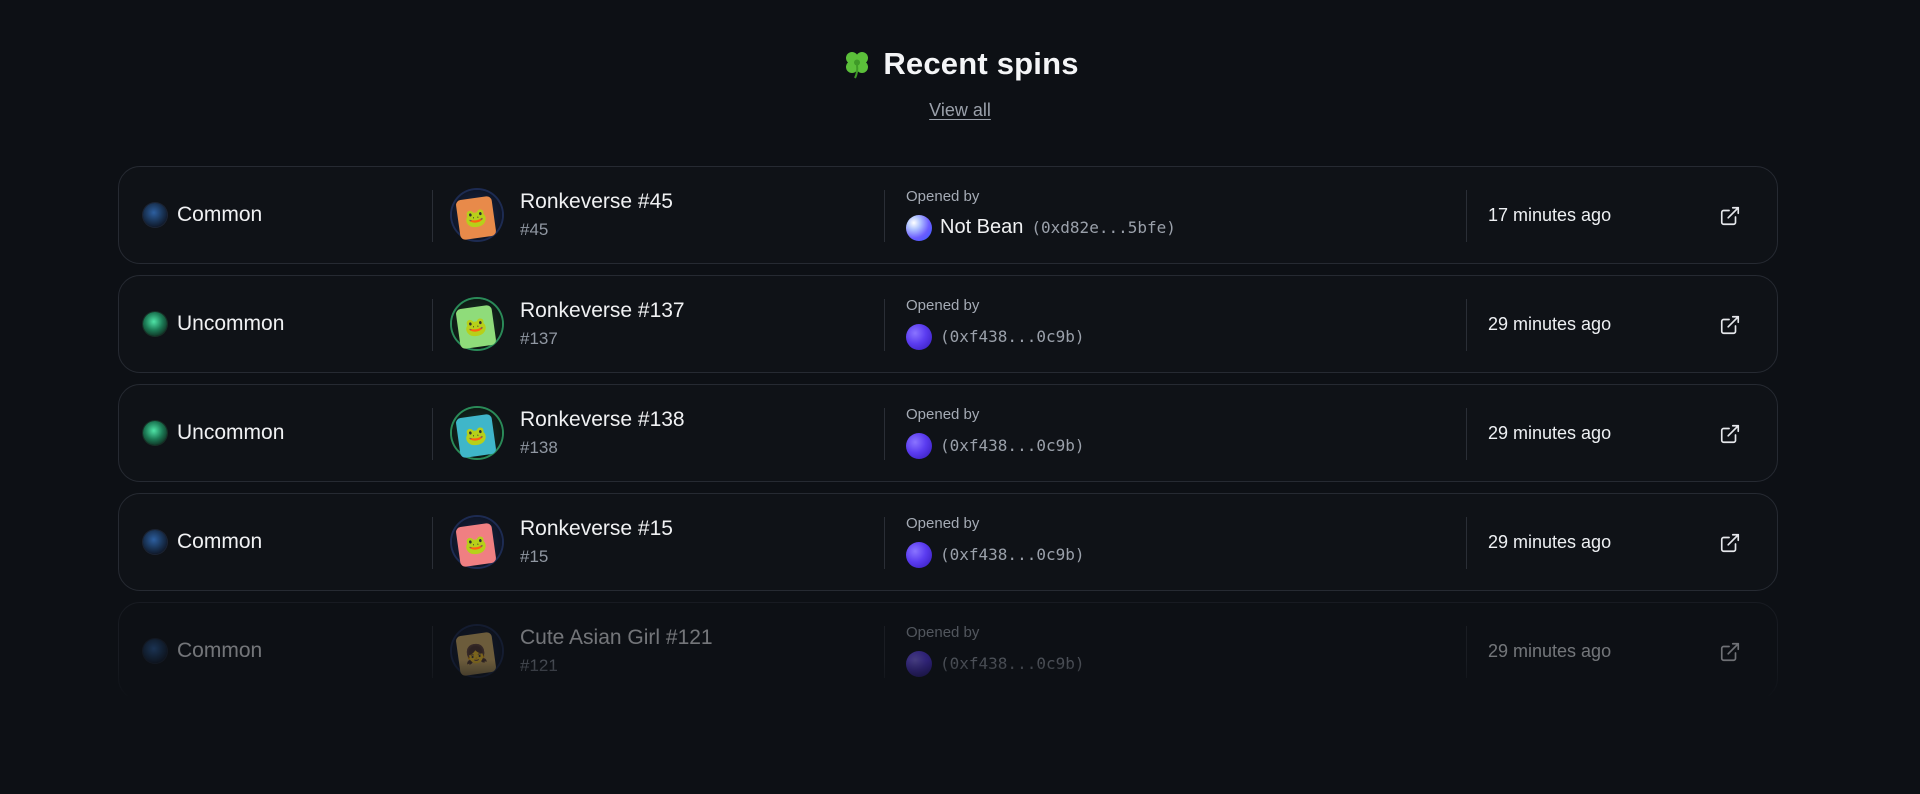 Image resolution: width=1920 pixels, height=794 pixels. Describe the element at coordinates (582, 649) in the screenshot. I see `item-cell: 👧 Cute Asian Girl #121 #121` at that location.